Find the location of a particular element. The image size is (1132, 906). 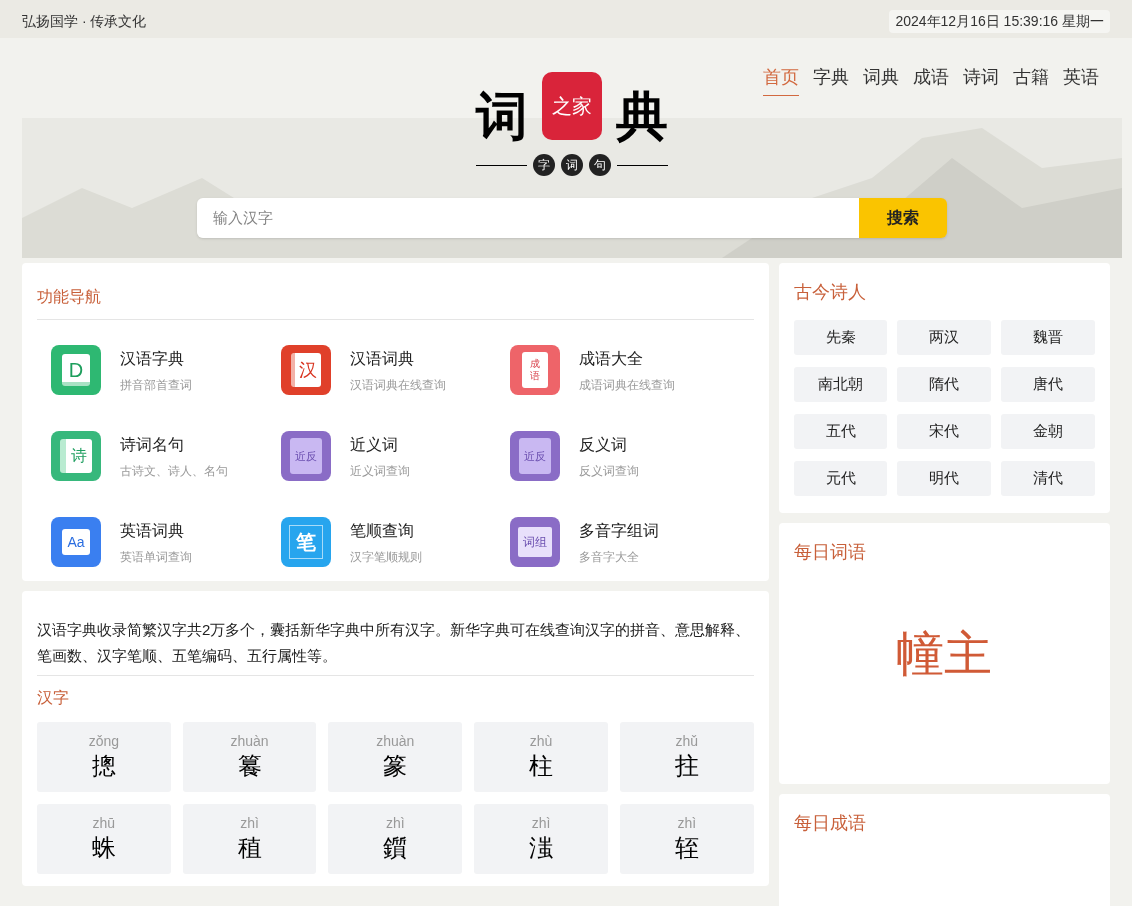

feature-subtitle: 成语词典在线查询 is located at coordinates (627, 385).